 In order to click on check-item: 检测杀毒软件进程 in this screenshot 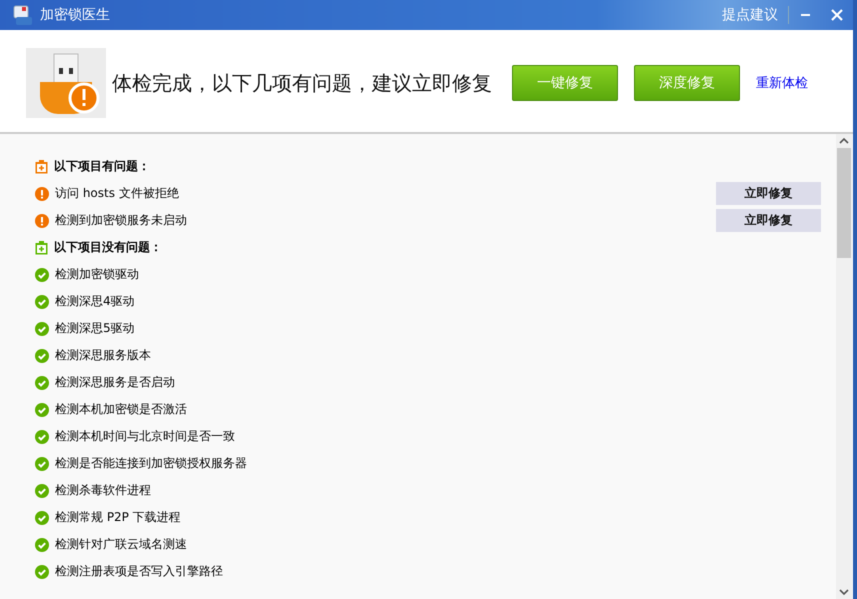, I will do `click(103, 490)`.